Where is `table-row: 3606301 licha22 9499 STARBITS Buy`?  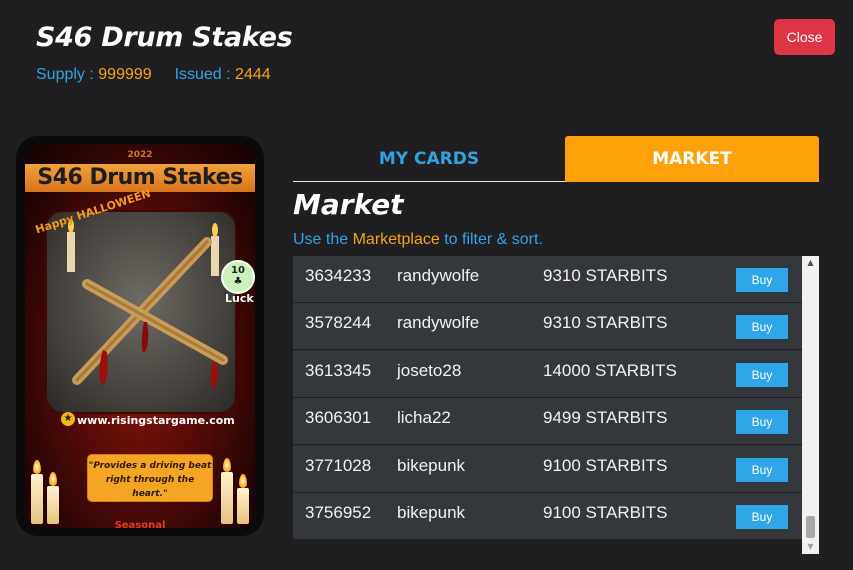
table-row: 3606301 licha22 9499 STARBITS Buy is located at coordinates (547, 421).